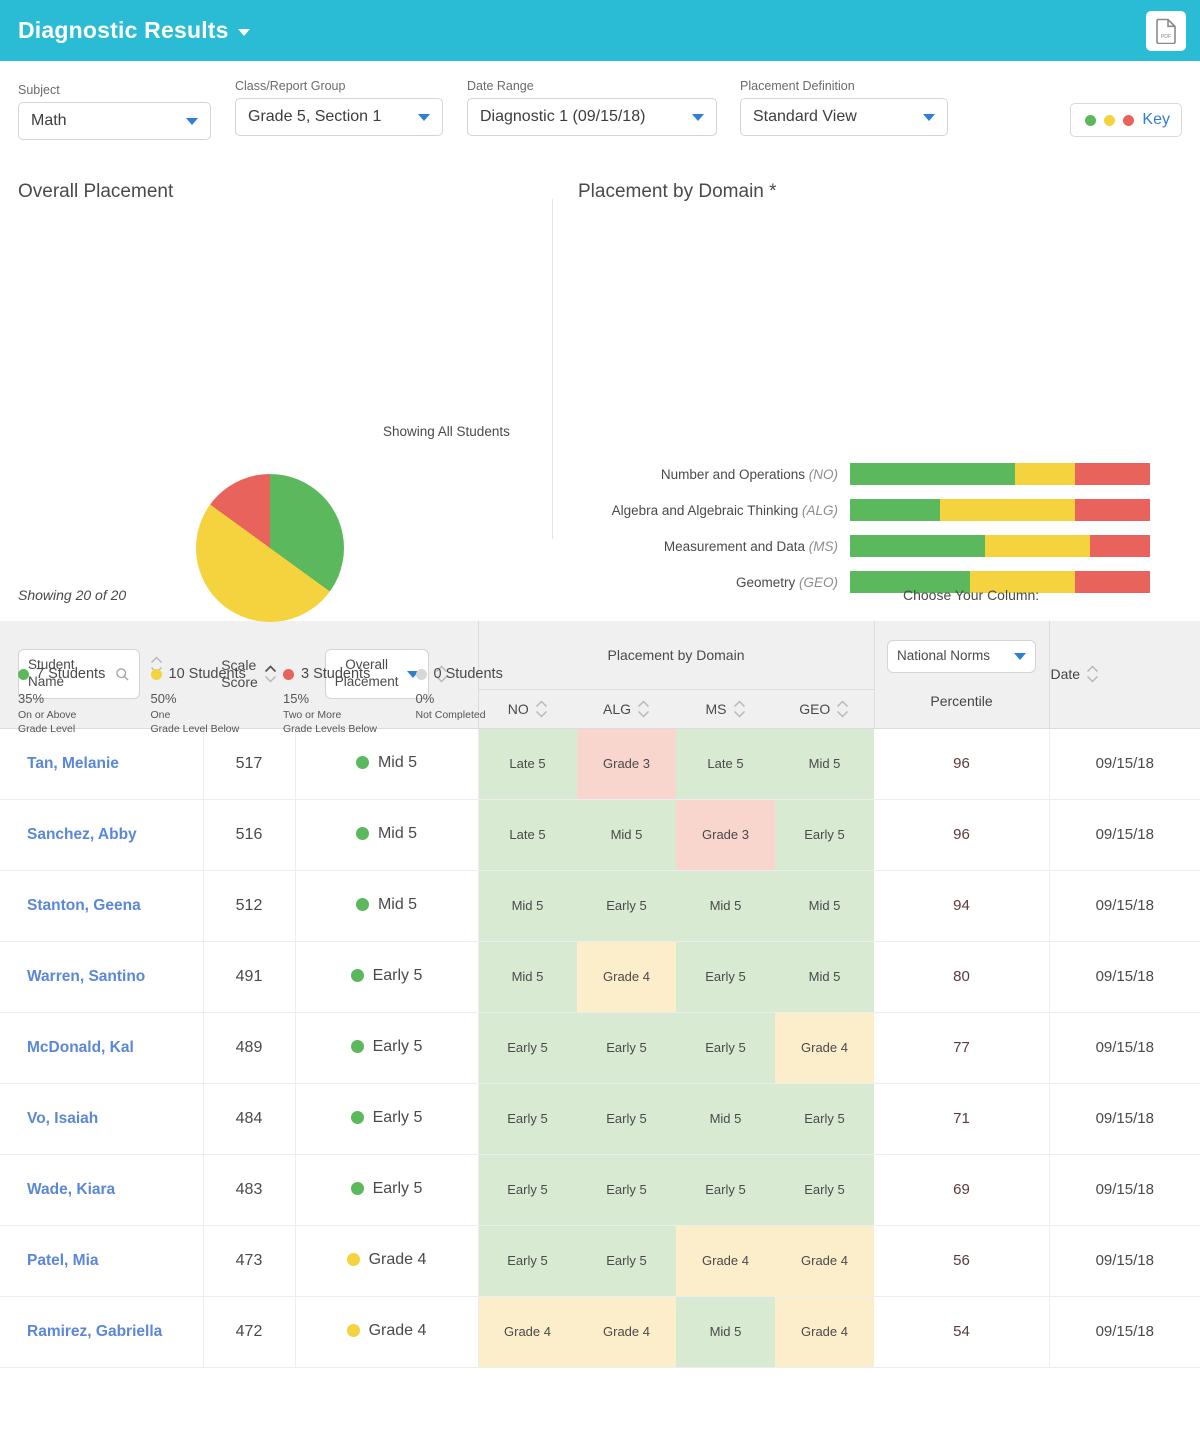  Describe the element at coordinates (101, 835) in the screenshot. I see `student-name-link: Sanchez, Abby` at that location.